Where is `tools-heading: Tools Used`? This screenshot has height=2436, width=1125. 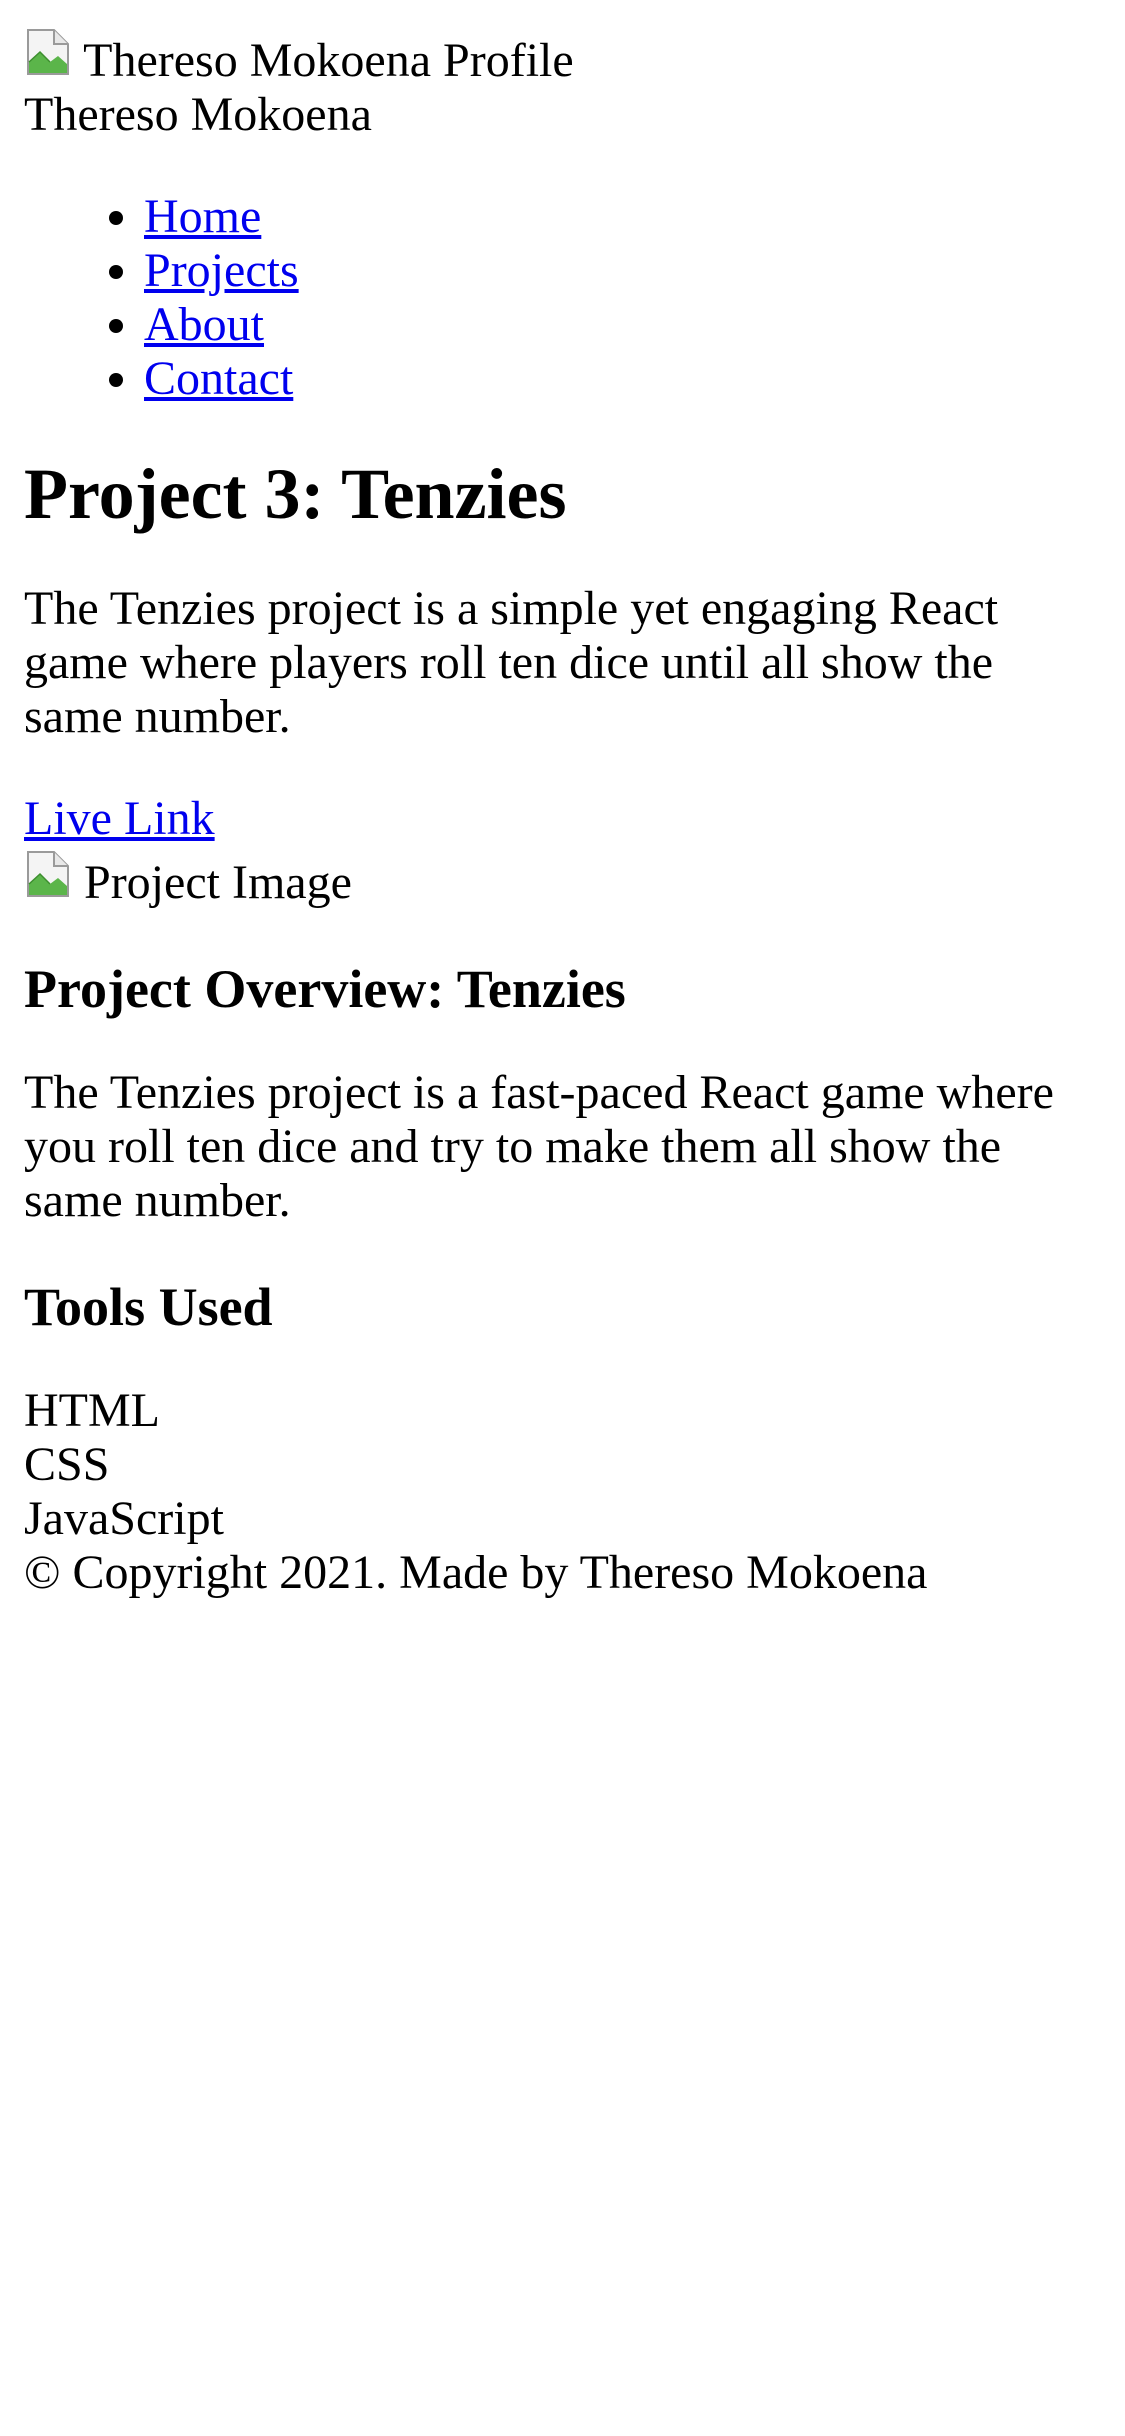 tools-heading: Tools Used is located at coordinates (148, 1307).